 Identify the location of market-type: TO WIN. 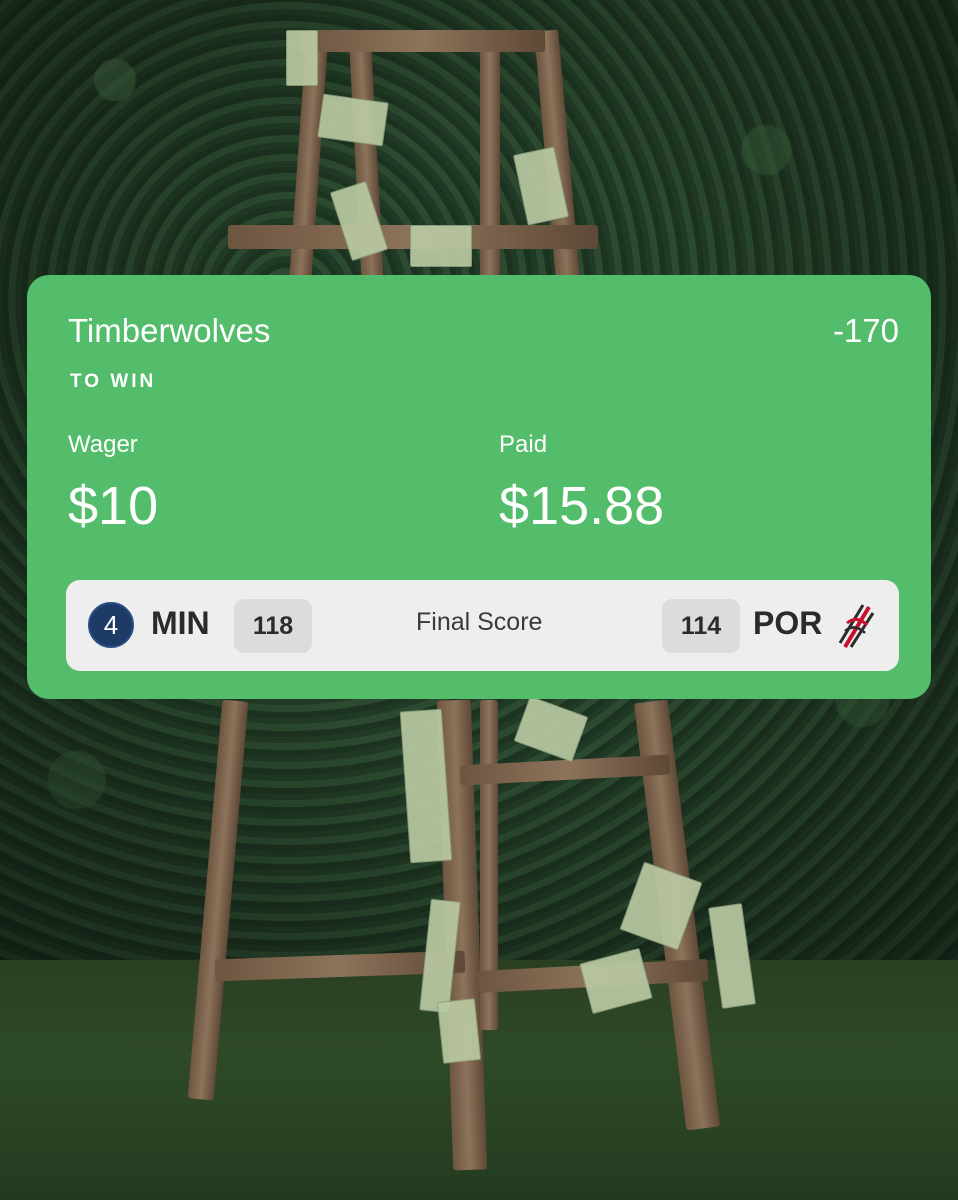
(113, 381).